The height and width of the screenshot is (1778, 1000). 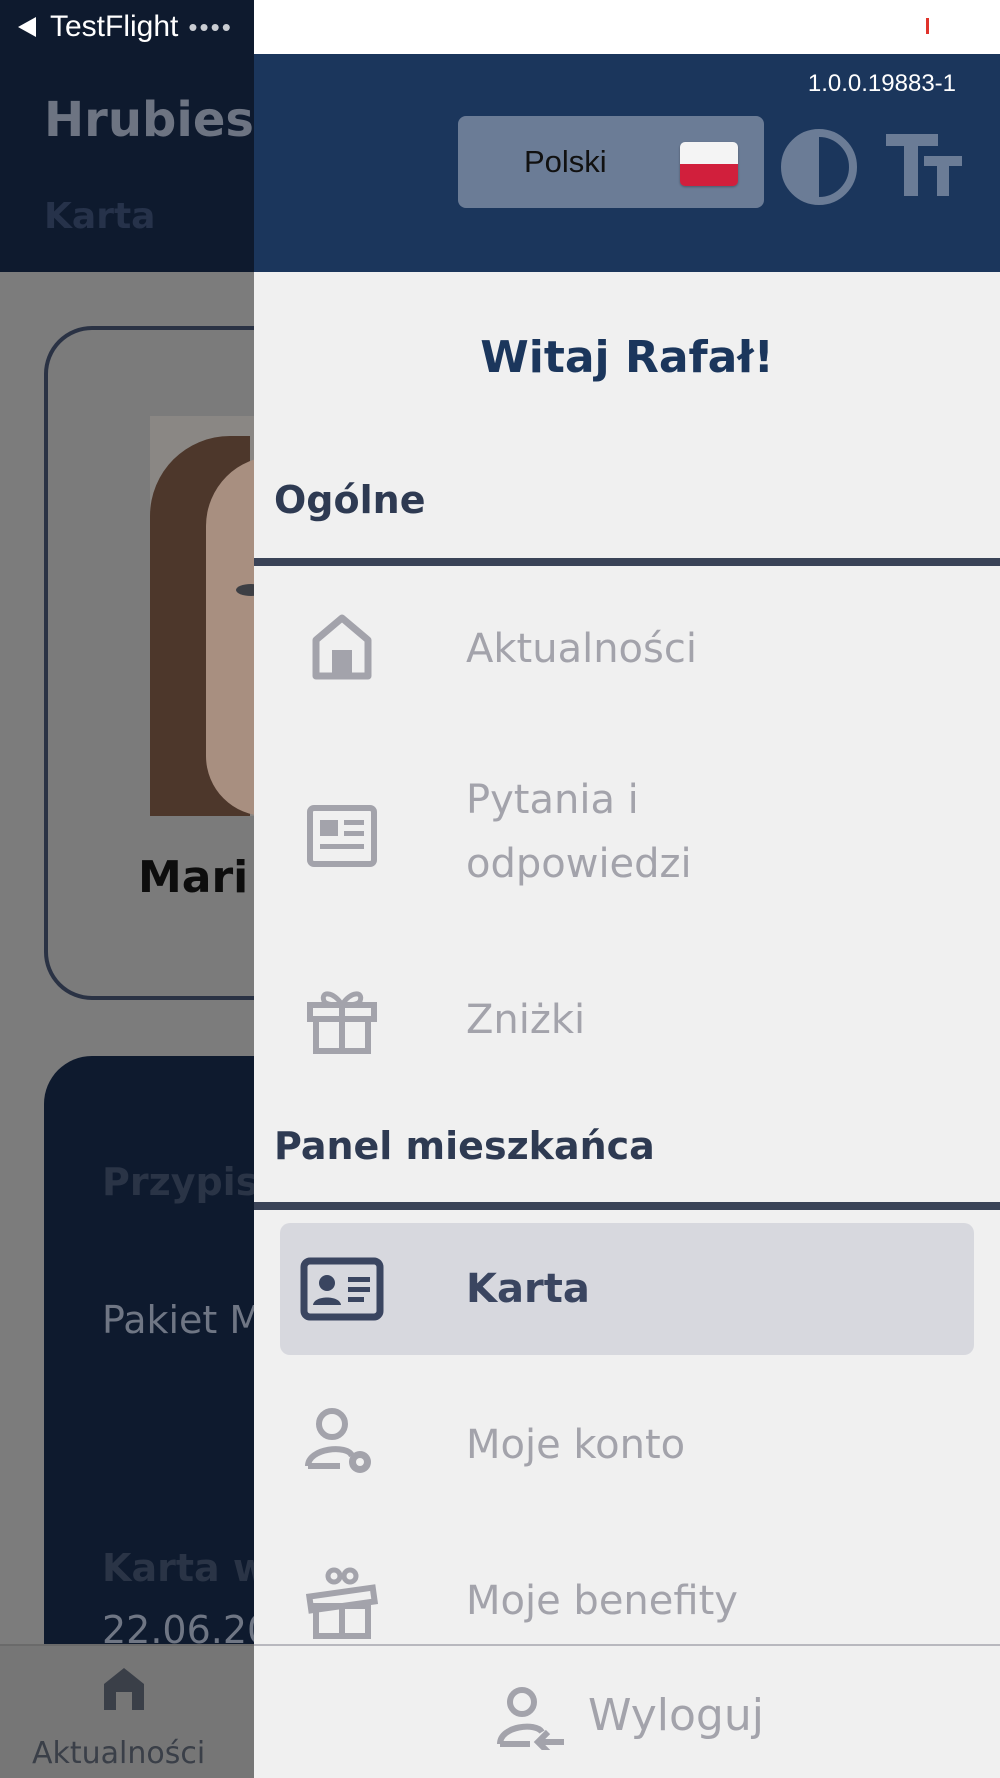 What do you see at coordinates (180, 1182) in the screenshot?
I see `background-info-label: Przypis` at bounding box center [180, 1182].